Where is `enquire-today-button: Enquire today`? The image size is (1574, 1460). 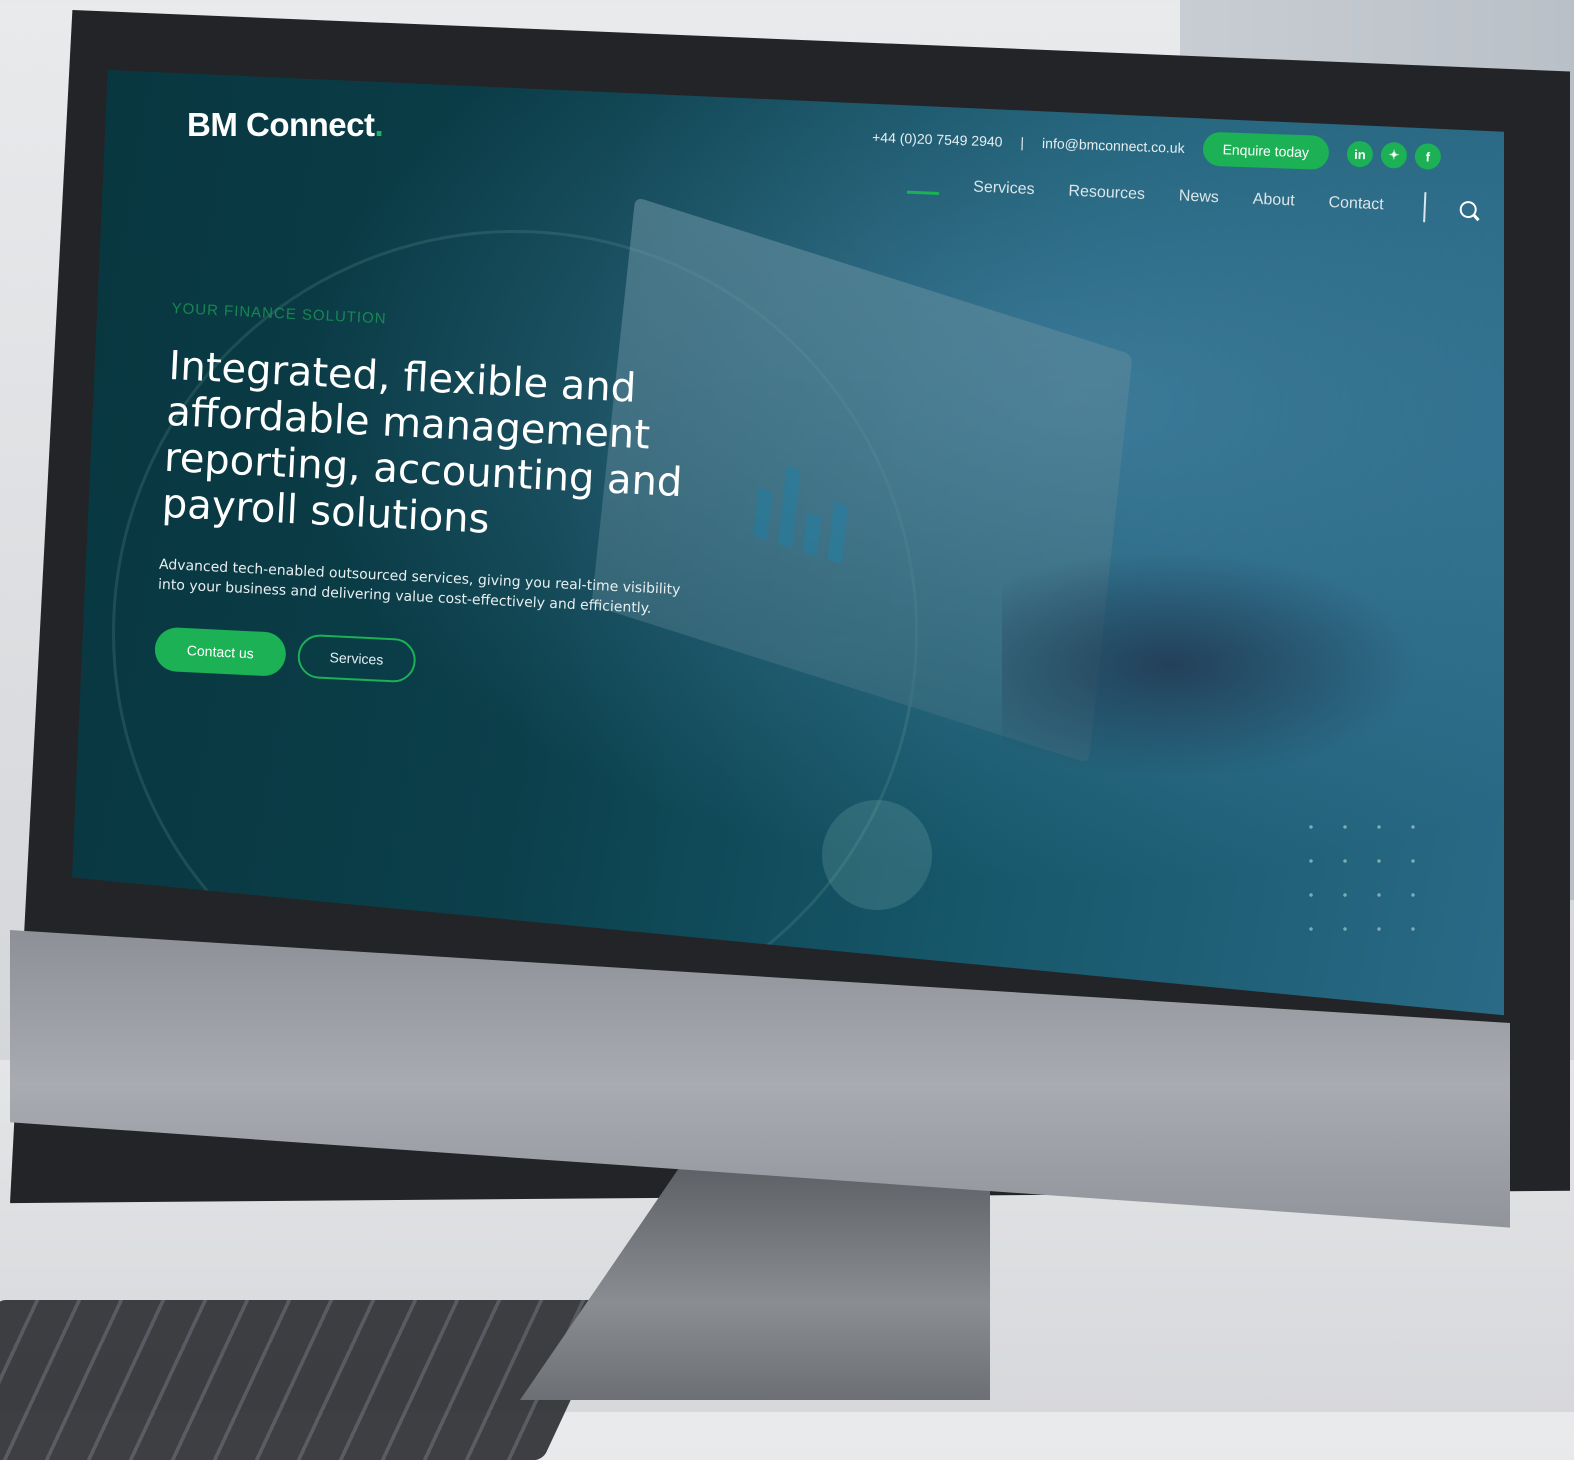 enquire-today-button: Enquire today is located at coordinates (1266, 151).